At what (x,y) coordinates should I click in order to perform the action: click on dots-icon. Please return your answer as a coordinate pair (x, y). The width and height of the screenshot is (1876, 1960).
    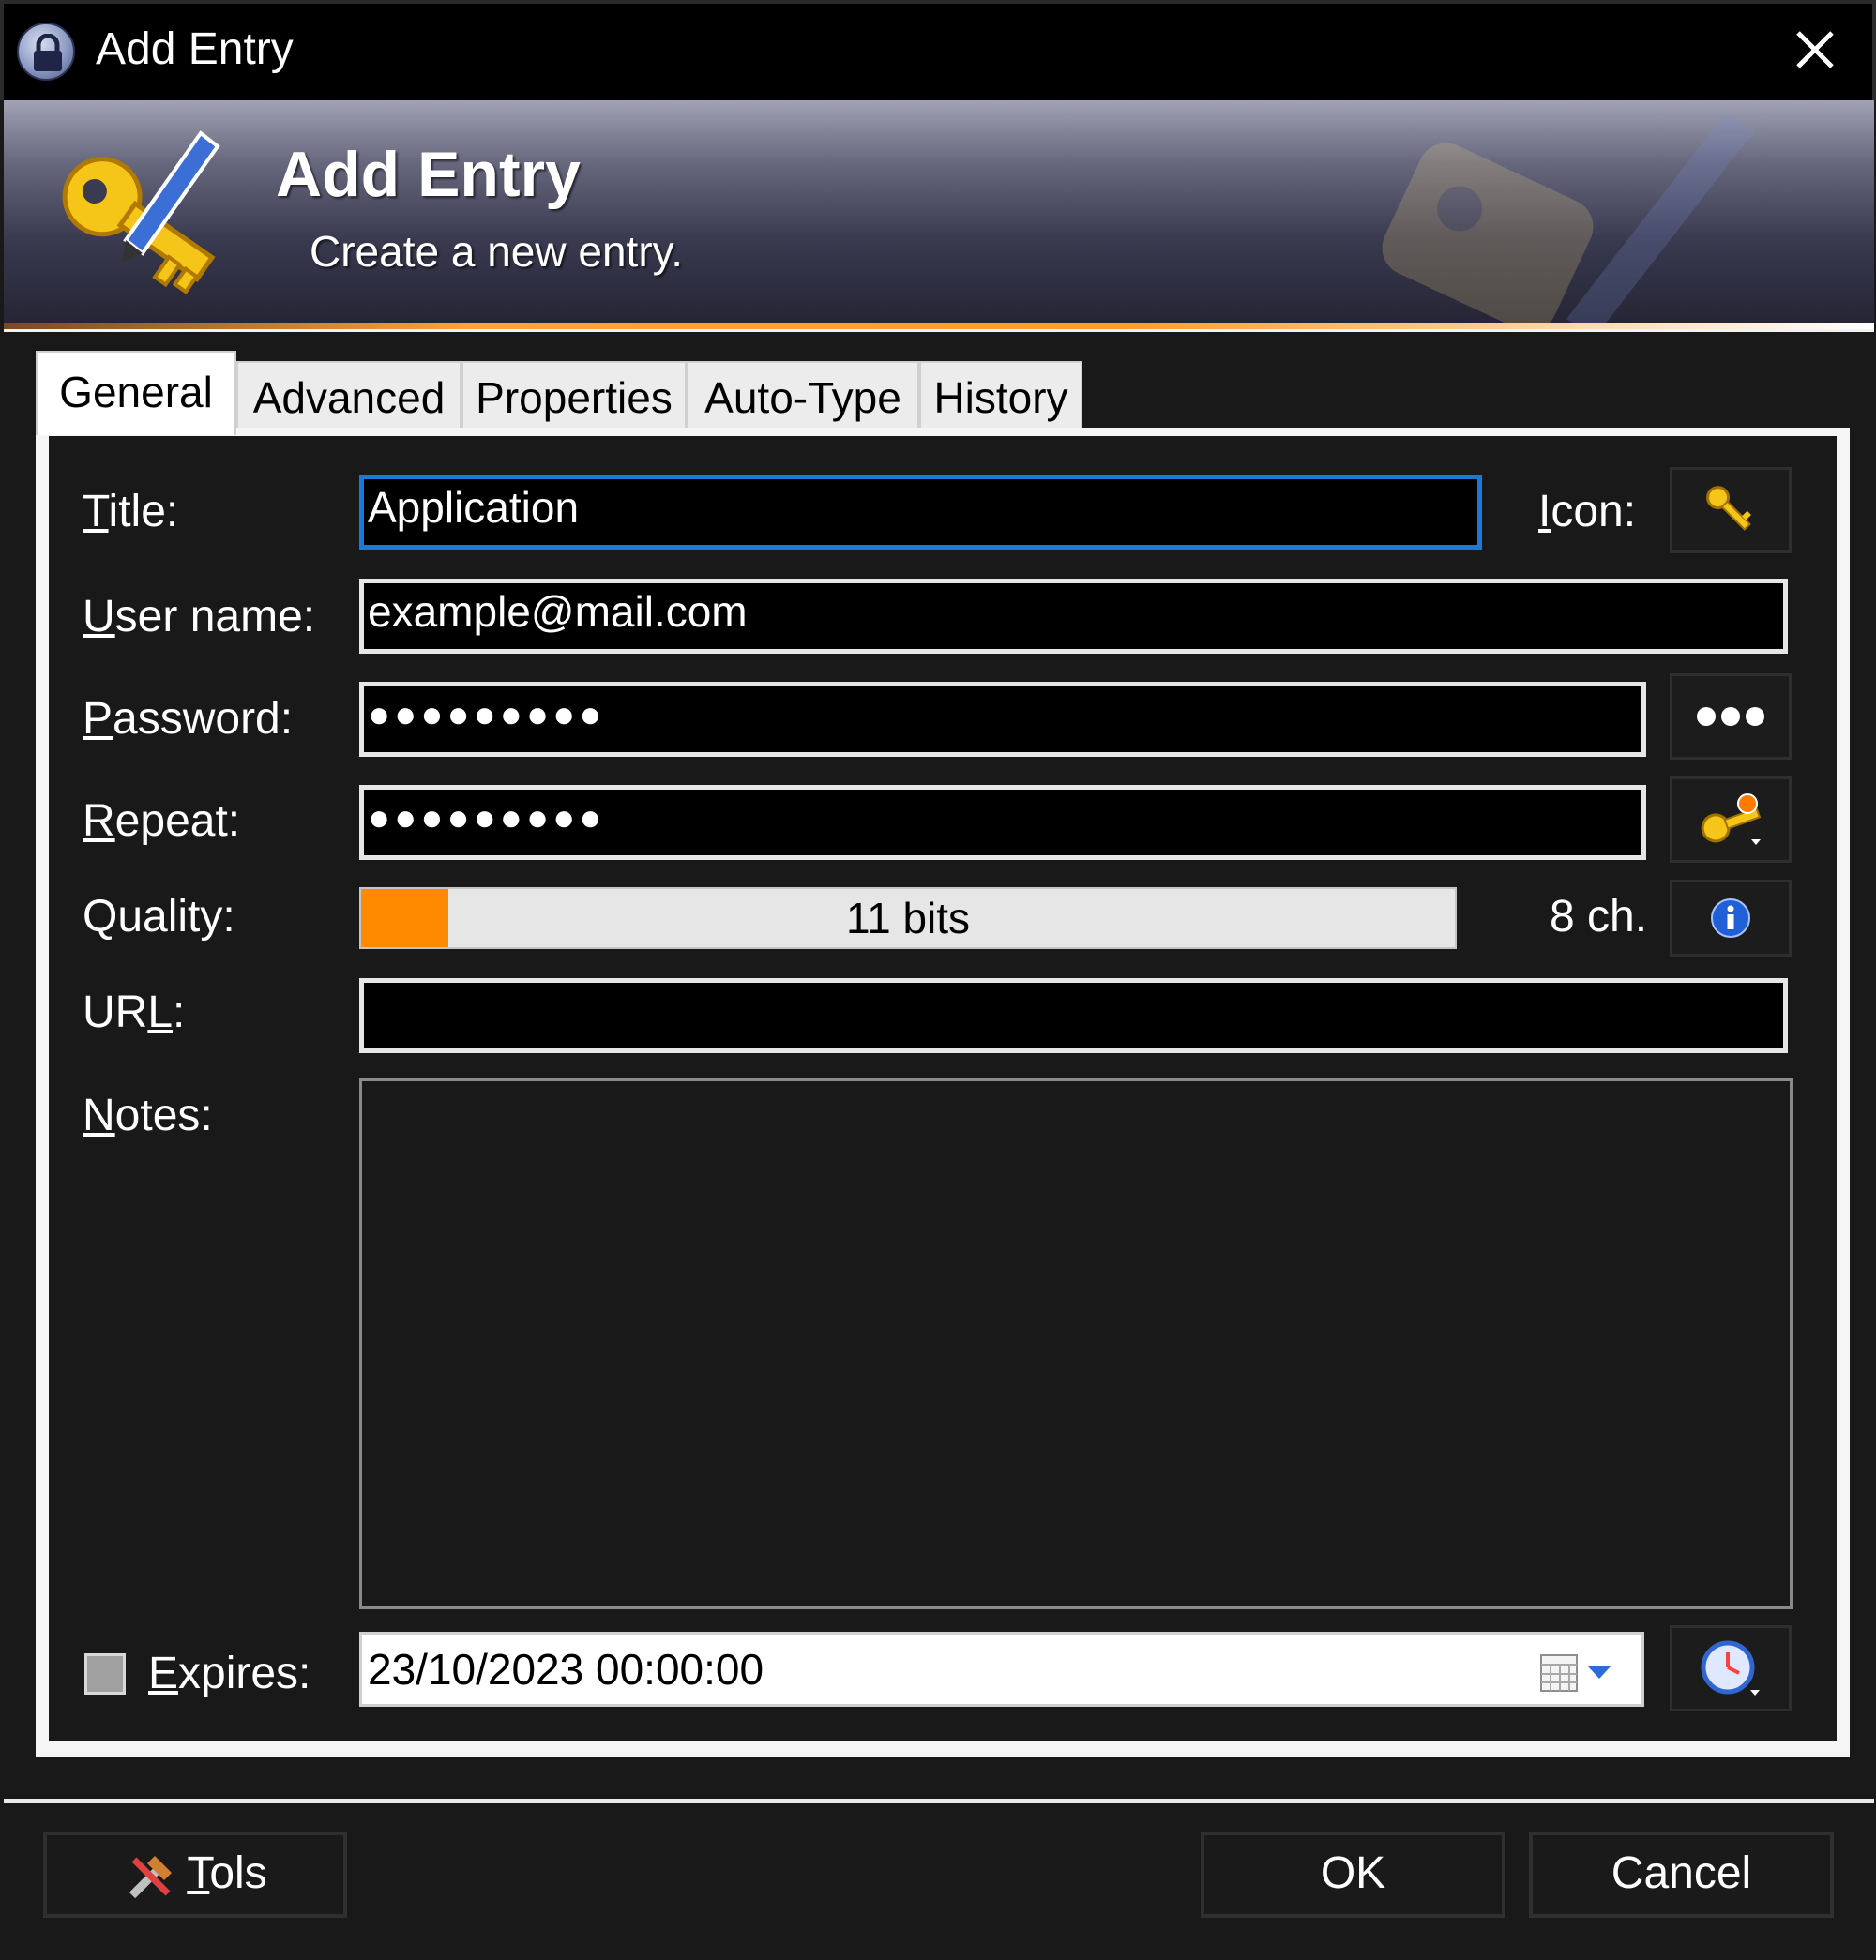
    Looking at the image, I should click on (1730, 716).